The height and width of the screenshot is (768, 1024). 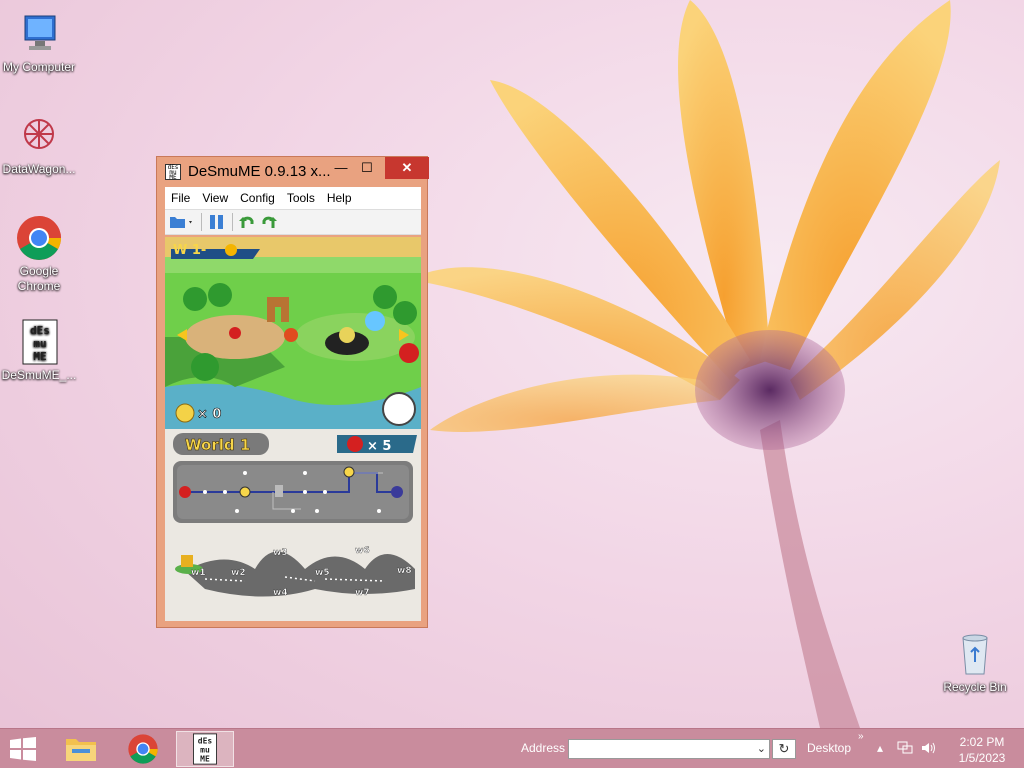 I want to click on address-toolbar-label: Address, so click(x=543, y=748).